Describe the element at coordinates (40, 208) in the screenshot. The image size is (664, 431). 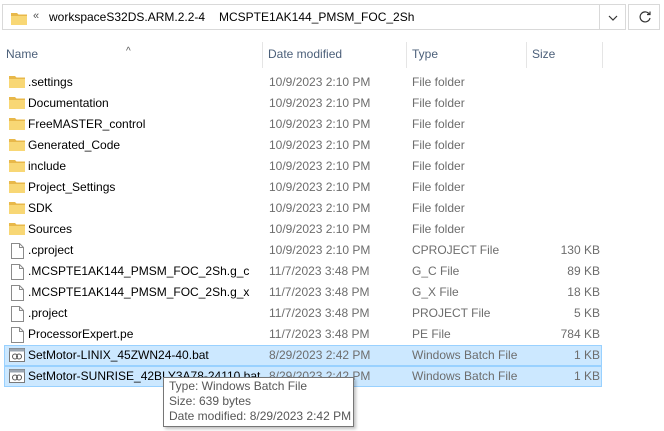
I see `file-name: SDK` at that location.